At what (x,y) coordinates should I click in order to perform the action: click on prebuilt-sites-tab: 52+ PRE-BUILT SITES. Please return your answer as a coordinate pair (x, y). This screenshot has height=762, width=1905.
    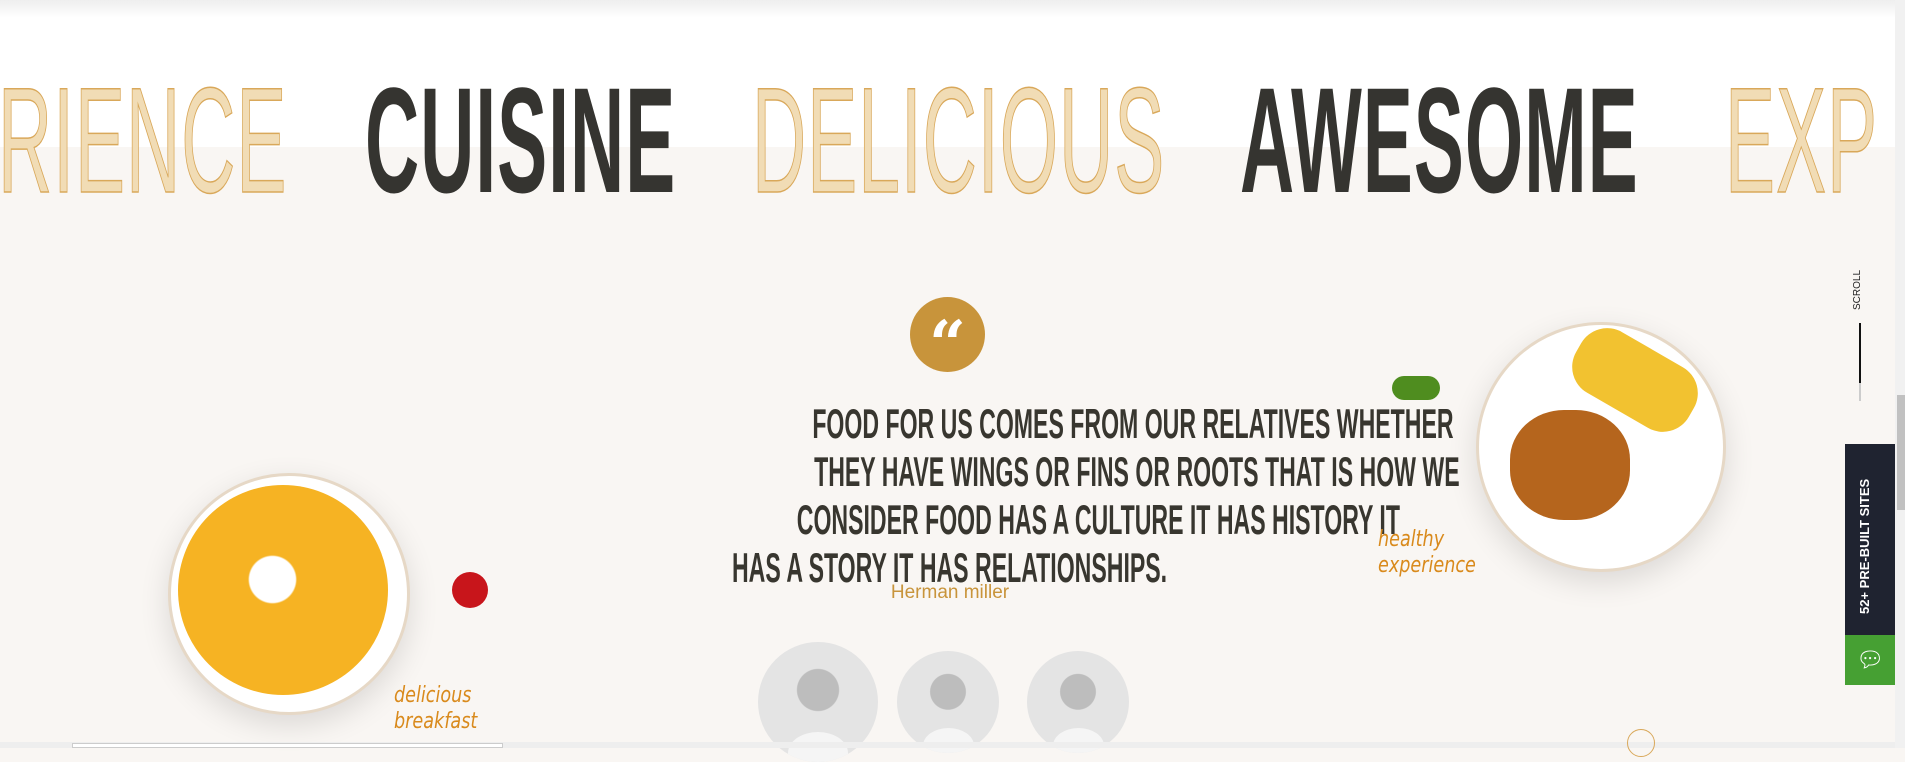
    Looking at the image, I should click on (1870, 539).